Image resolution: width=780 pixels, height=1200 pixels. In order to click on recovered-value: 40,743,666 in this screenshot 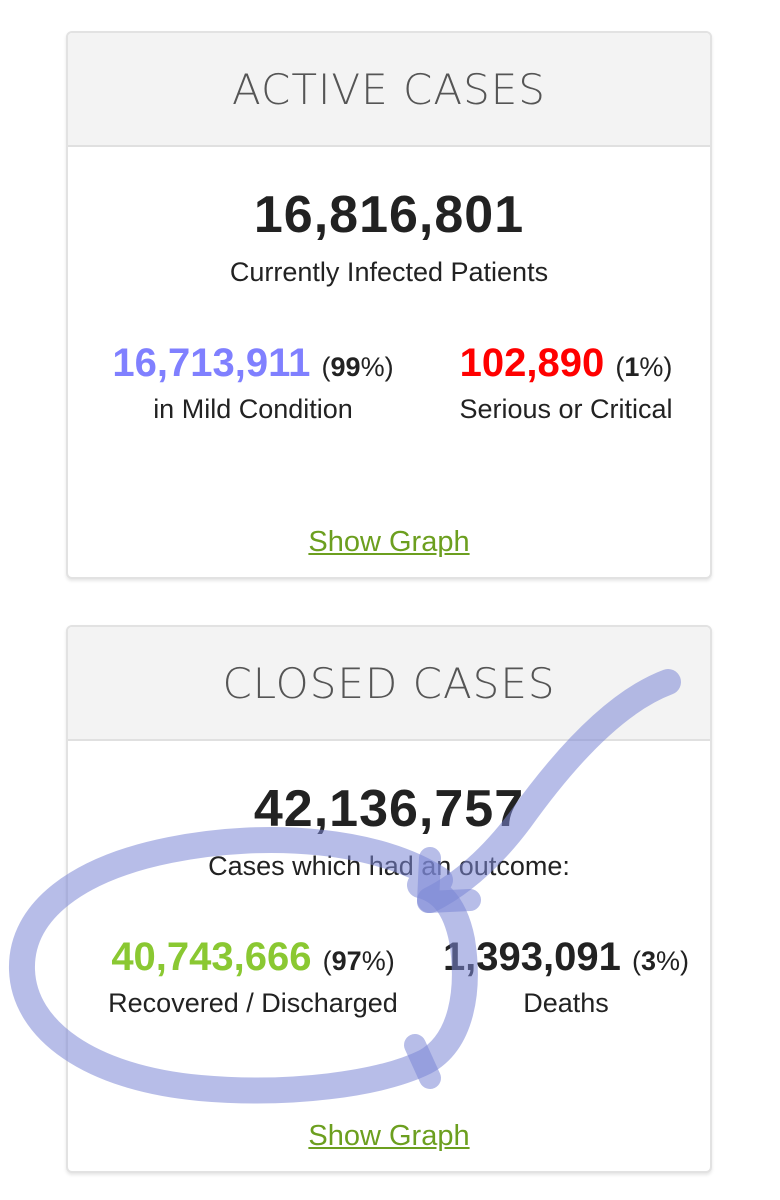, I will do `click(211, 957)`.